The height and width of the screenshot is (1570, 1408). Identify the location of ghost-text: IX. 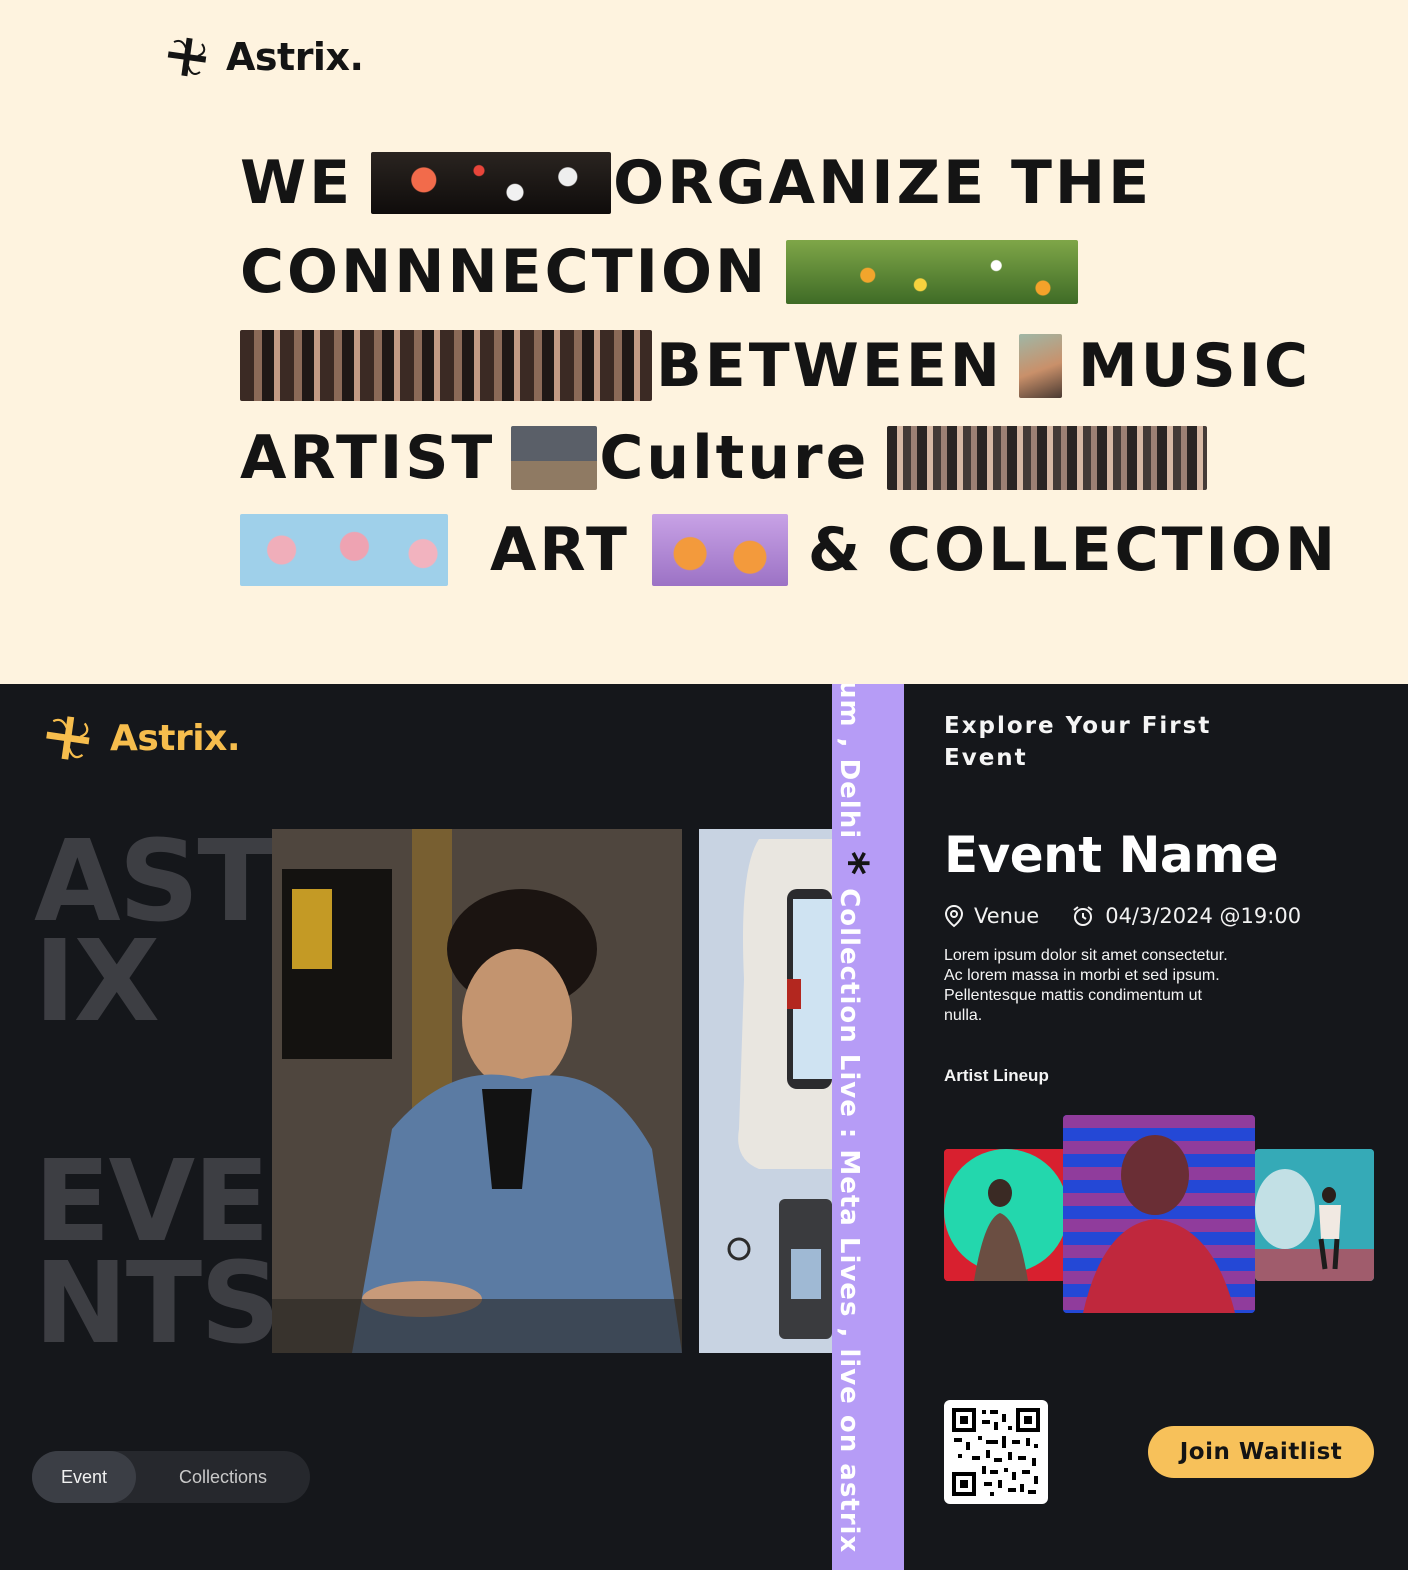
(97, 982).